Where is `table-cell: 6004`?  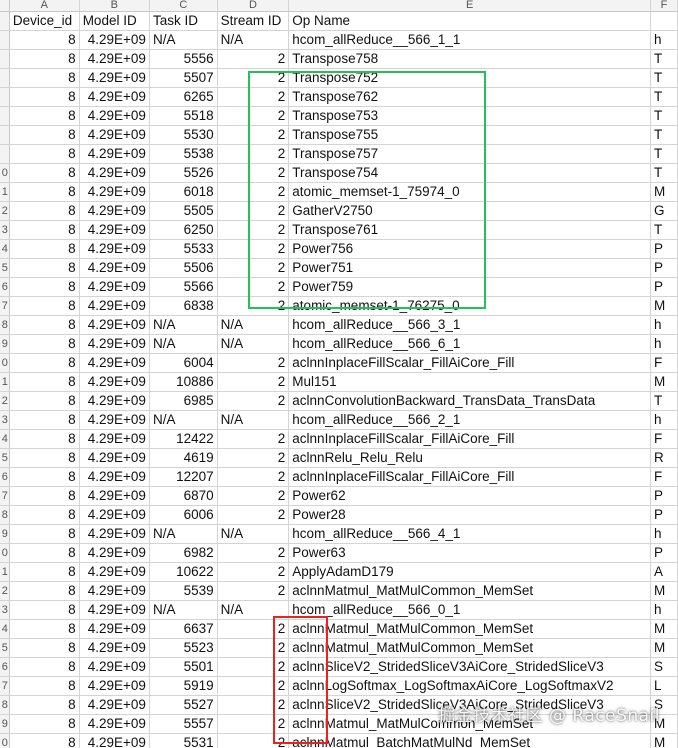 table-cell: 6004 is located at coordinates (183, 363).